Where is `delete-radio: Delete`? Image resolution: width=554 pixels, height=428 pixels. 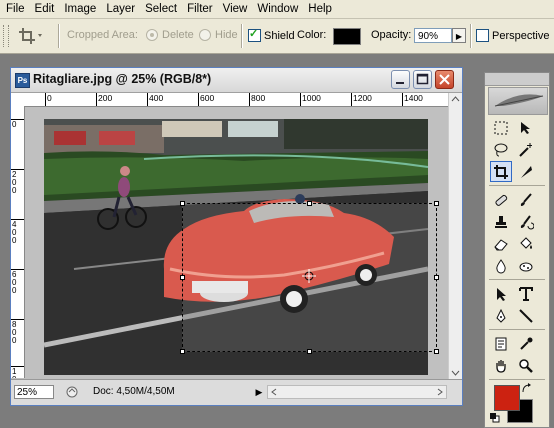
delete-radio: Delete is located at coordinates (170, 35).